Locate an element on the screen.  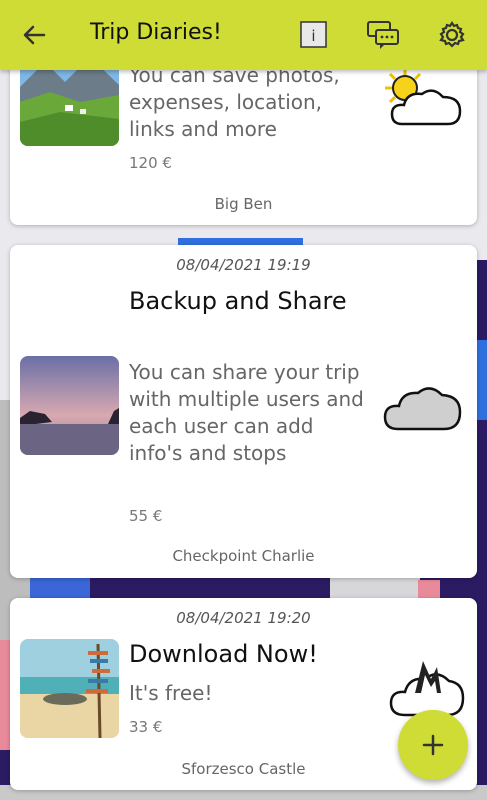
svg-text: i is located at coordinates (313, 36).